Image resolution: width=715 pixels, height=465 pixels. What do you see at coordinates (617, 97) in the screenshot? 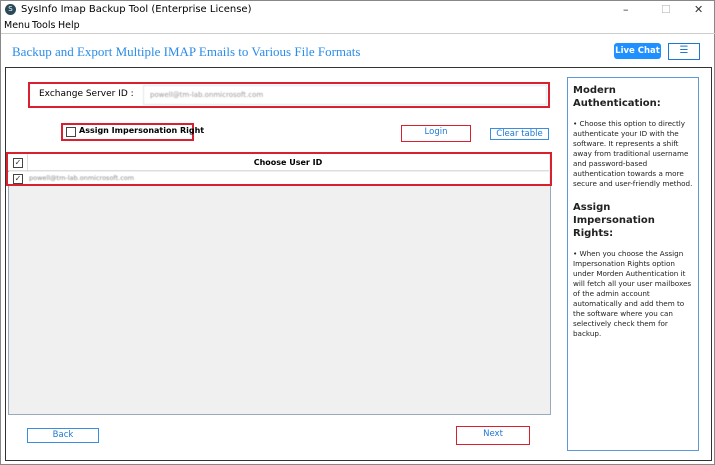
I see `modern-auth-heading: Modern Authentication:` at bounding box center [617, 97].